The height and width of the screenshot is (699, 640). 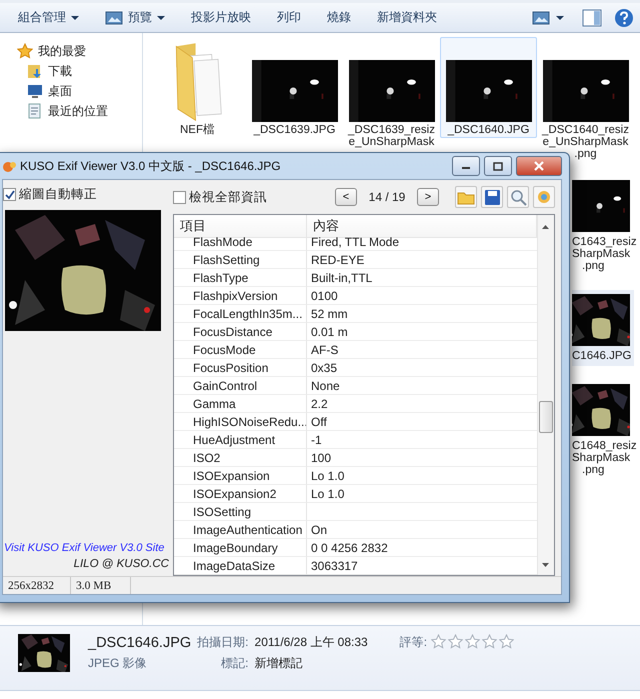 What do you see at coordinates (422, 314) in the screenshot?
I see `table-cell: 52 mm` at bounding box center [422, 314].